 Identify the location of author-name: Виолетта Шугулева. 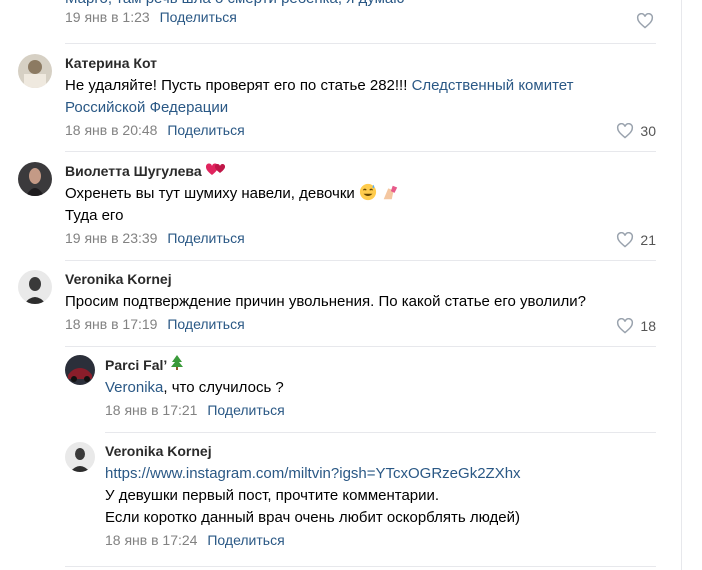
(133, 171).